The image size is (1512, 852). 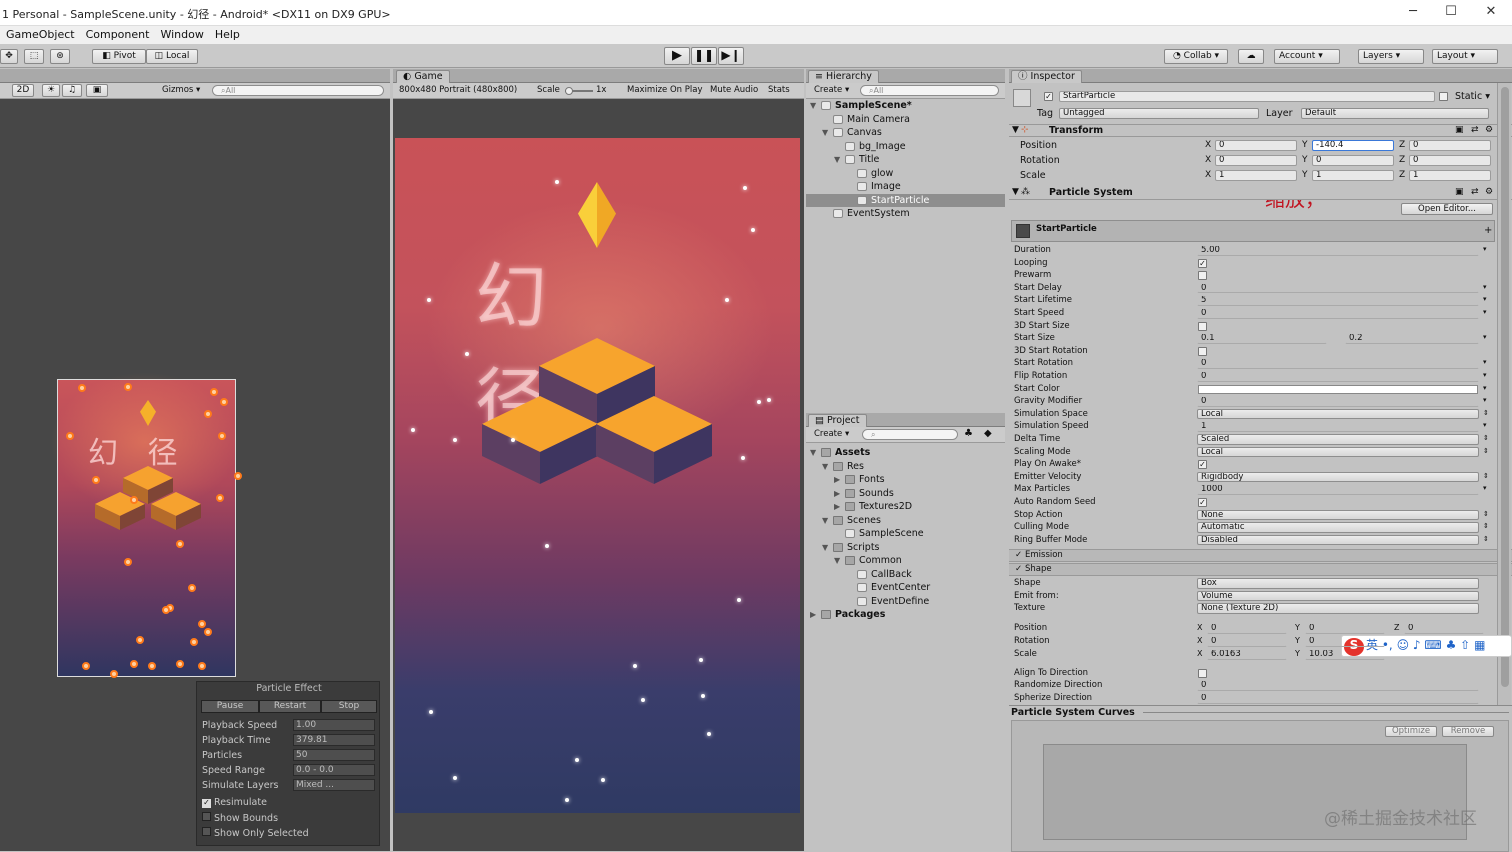 What do you see at coordinates (1247, 654) in the screenshot?
I see `shape-shape_scale-x: 6.0163` at bounding box center [1247, 654].